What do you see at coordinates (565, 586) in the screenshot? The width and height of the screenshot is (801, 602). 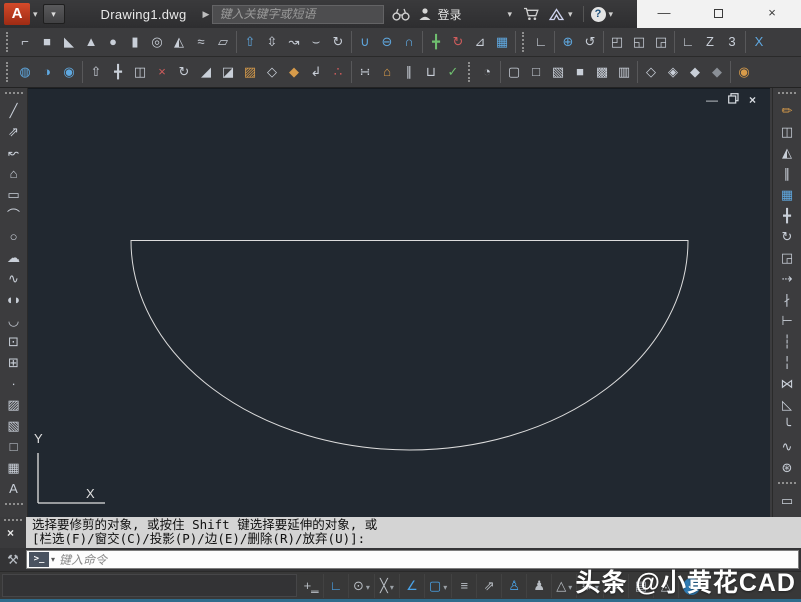 I see `annotation-scale-button: △ ▾` at bounding box center [565, 586].